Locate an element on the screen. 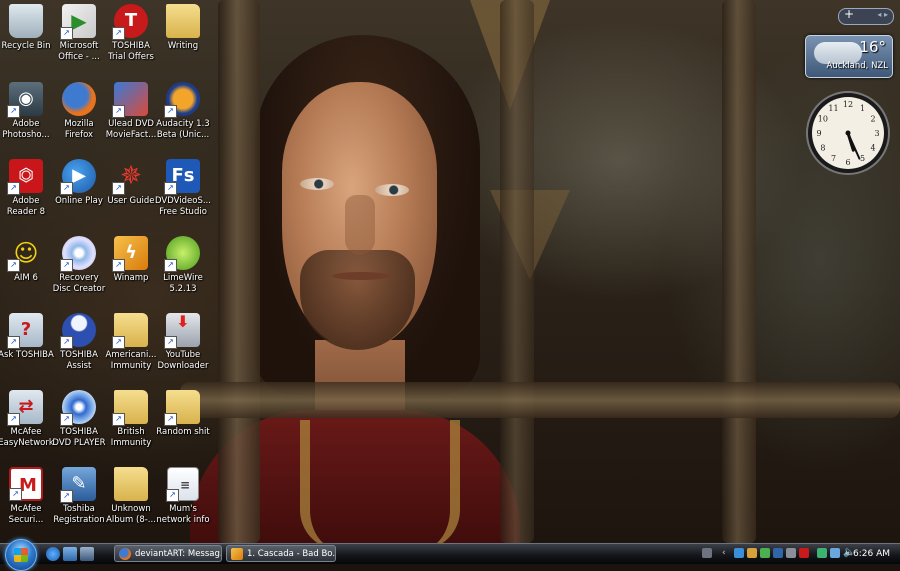 Image resolution: width=900 pixels, height=571 pixels. sidebar-controls: + ◂ ▸ is located at coordinates (866, 16).